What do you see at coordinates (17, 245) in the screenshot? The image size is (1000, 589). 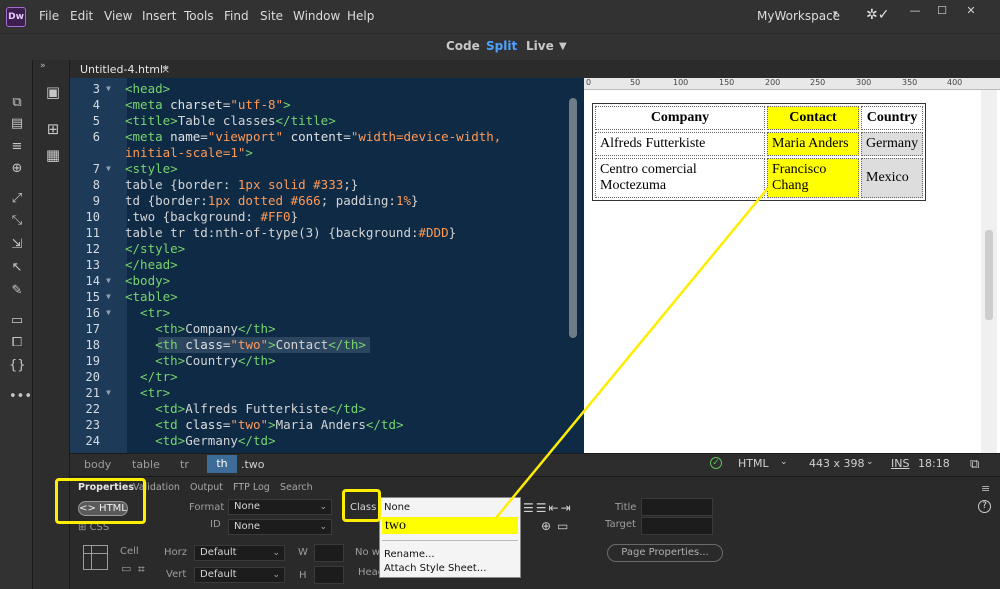 I see `select-icon: ⇲` at bounding box center [17, 245].